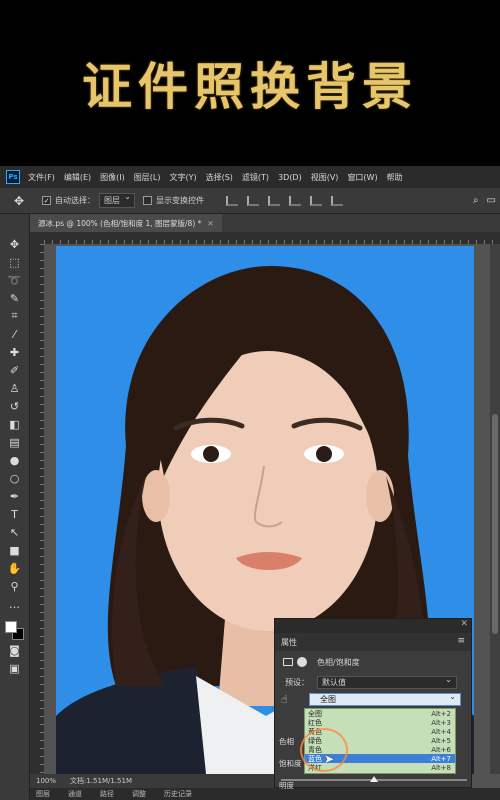 The image size is (500, 800). Describe the element at coordinates (147, 177) in the screenshot. I see `menu-layer: 图层(L)` at that location.